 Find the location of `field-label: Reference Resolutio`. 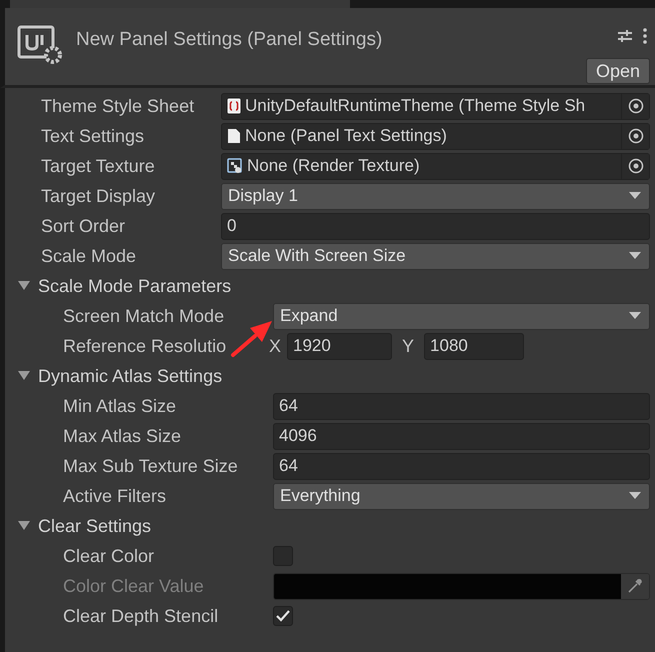

field-label: Reference Resolutio is located at coordinates (144, 346).